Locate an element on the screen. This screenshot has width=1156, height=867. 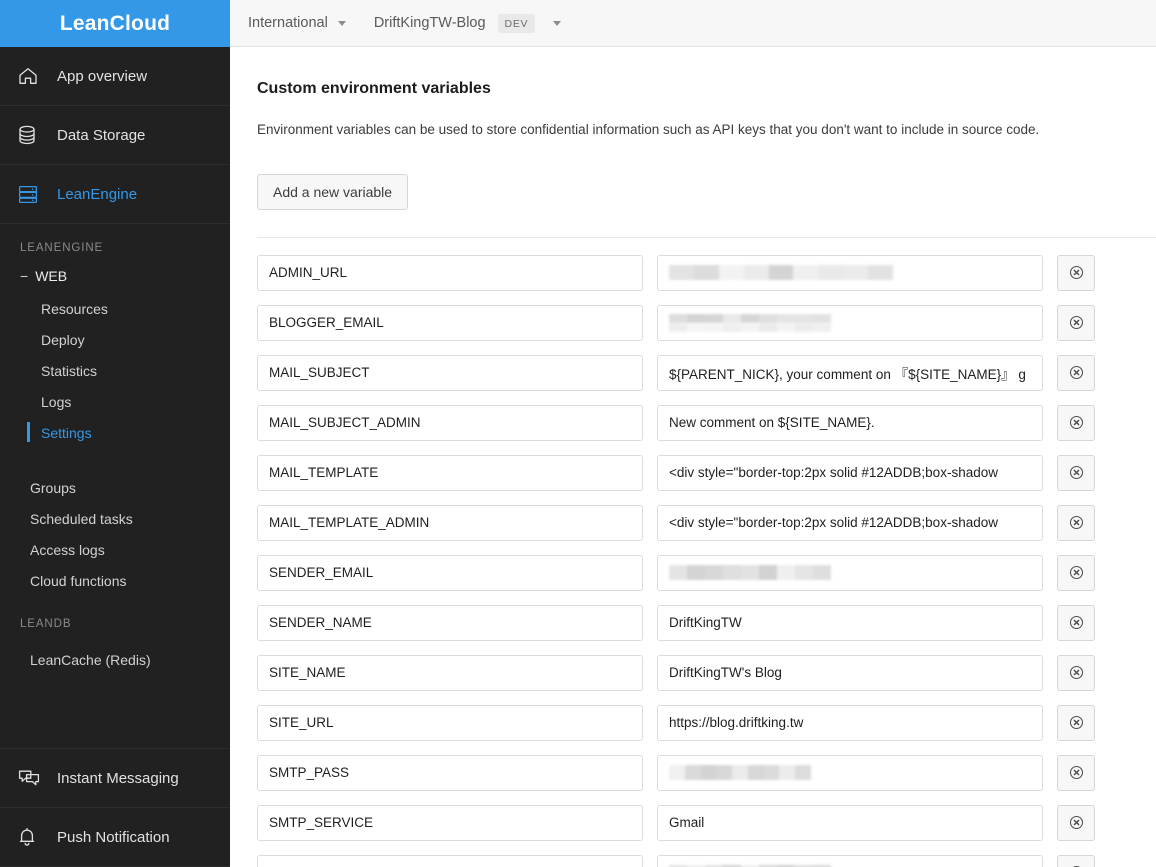
variable-value-input: DriftKingTW is located at coordinates (850, 622).